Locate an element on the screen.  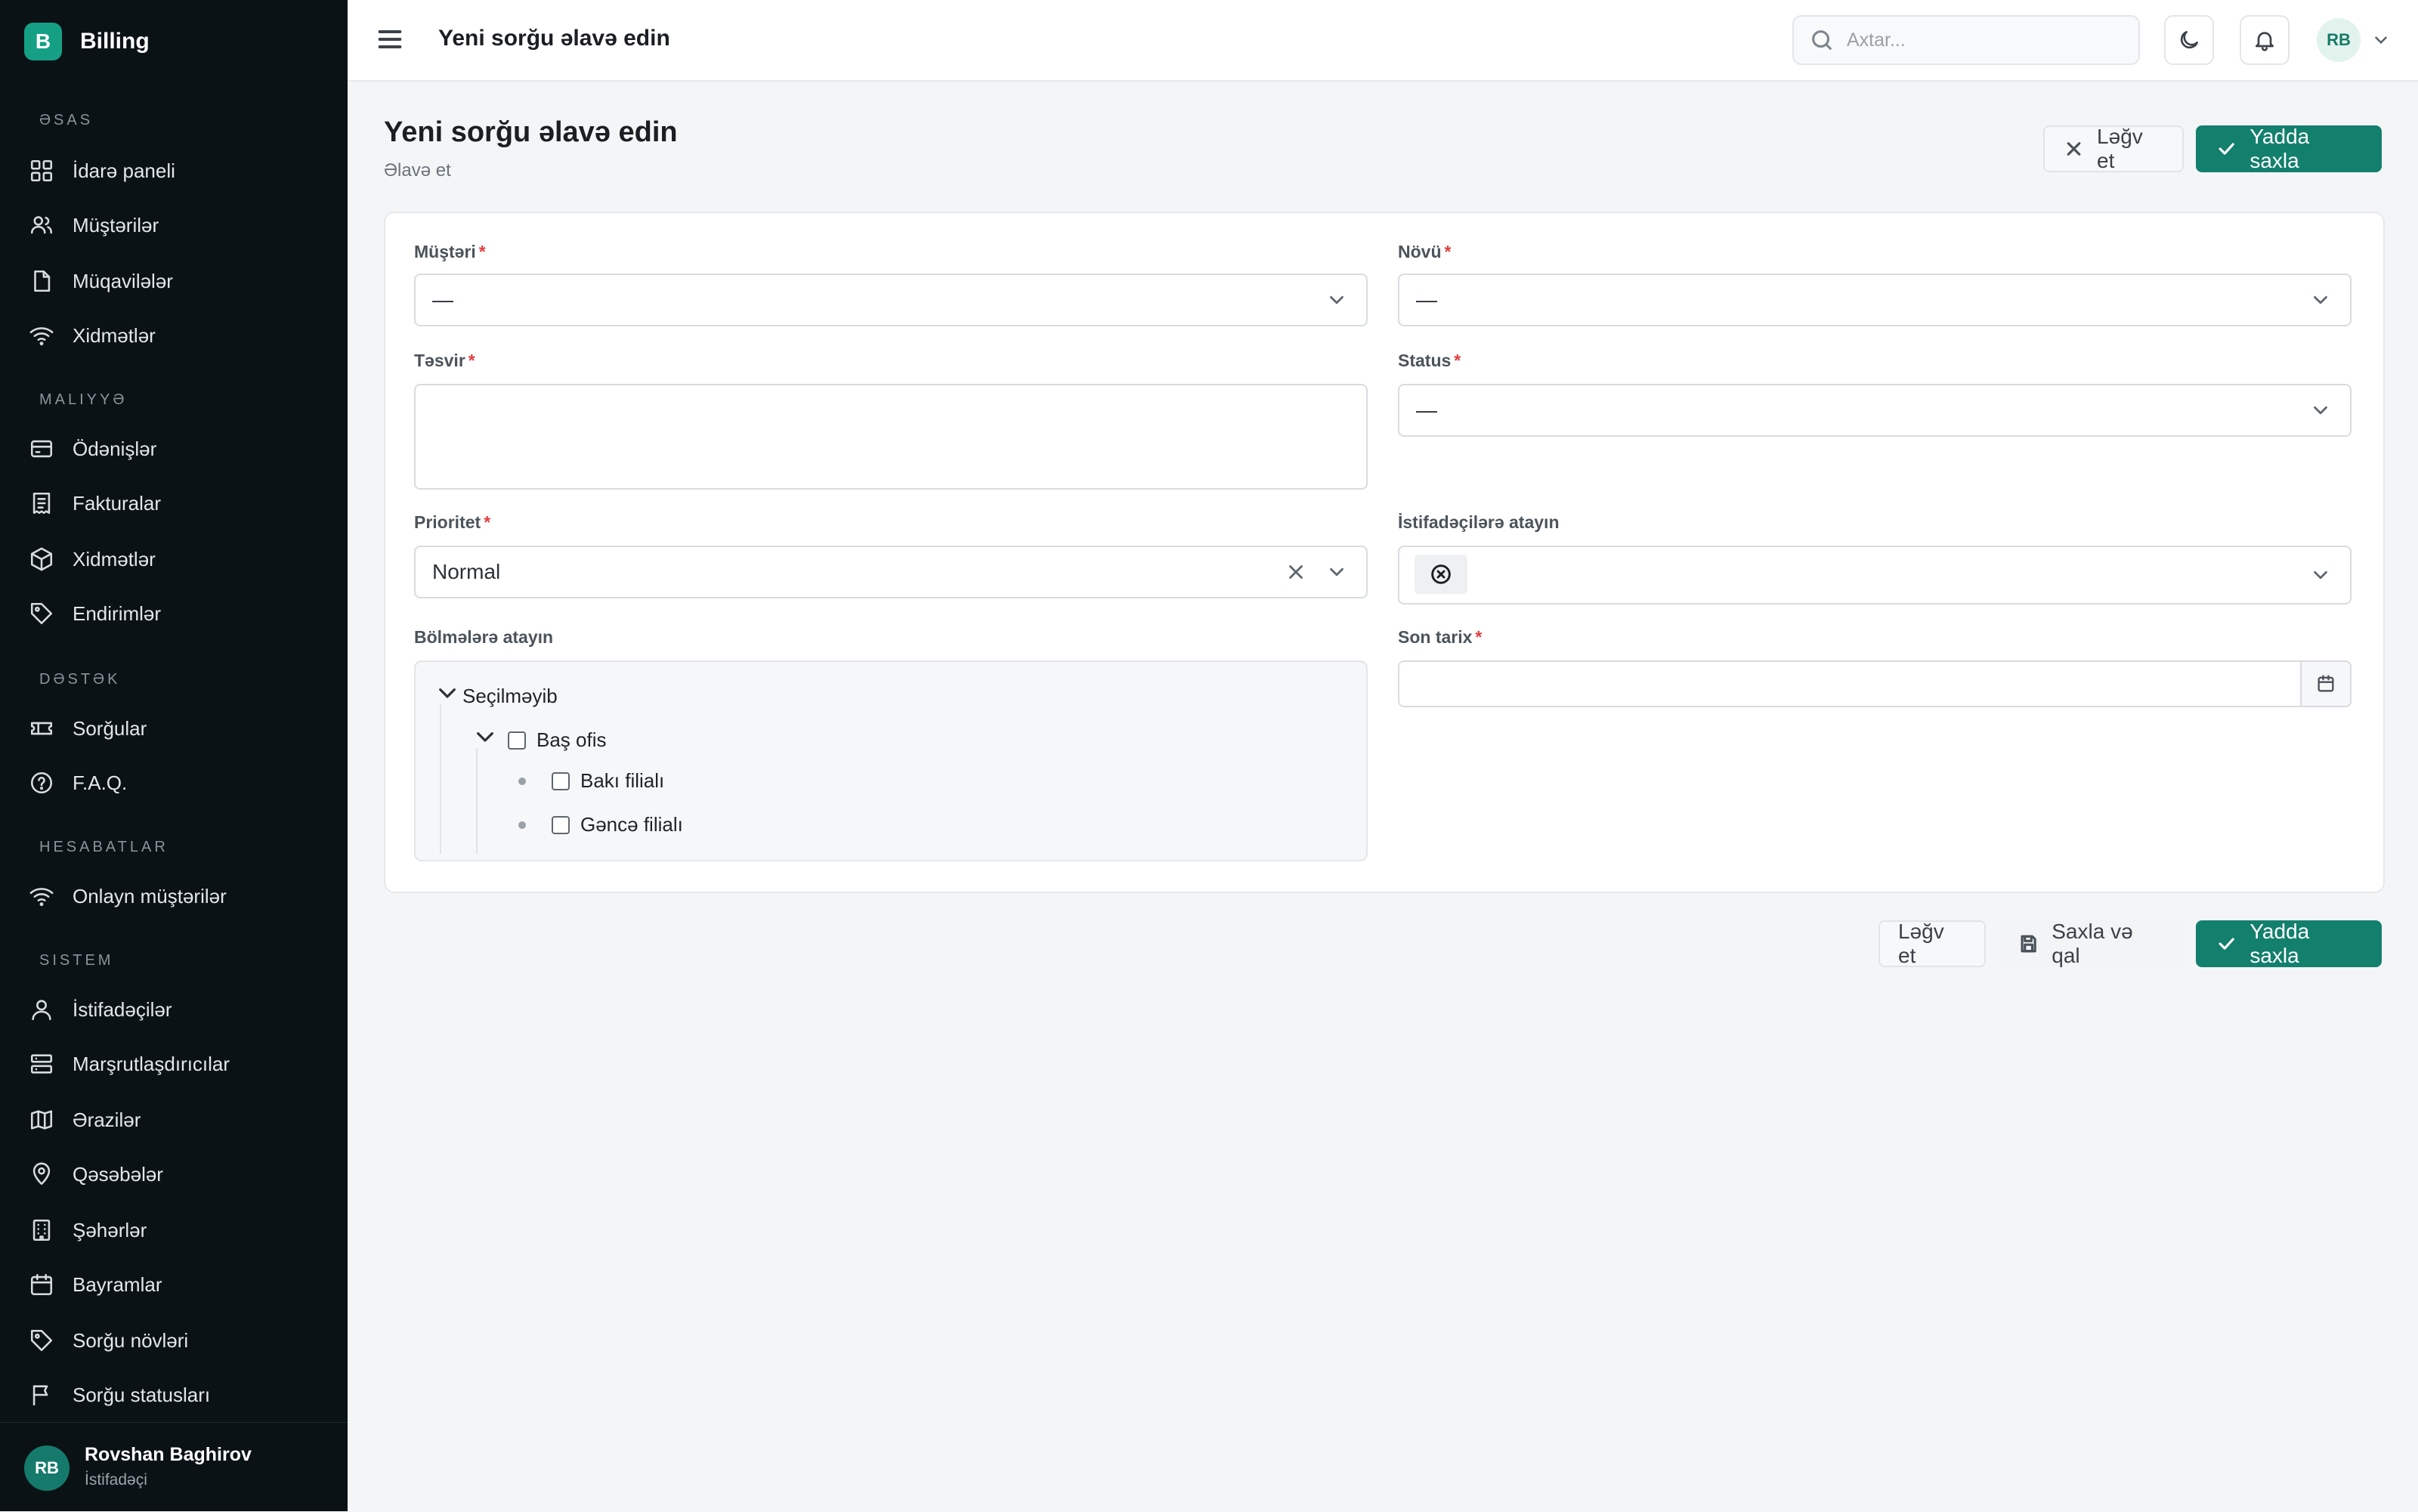
sidebar-item-payments: Ödənişlər is located at coordinates (92, 449).